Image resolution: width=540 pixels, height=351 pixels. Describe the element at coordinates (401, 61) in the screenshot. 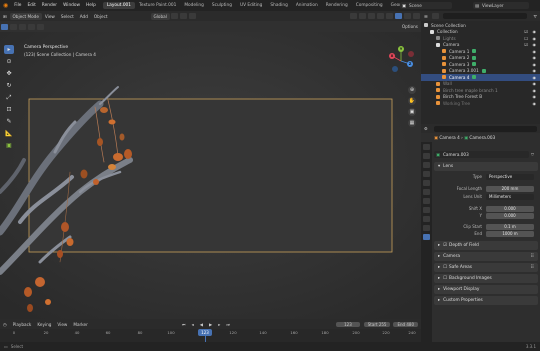

I see `navigation-gizmo: X Y Z` at that location.